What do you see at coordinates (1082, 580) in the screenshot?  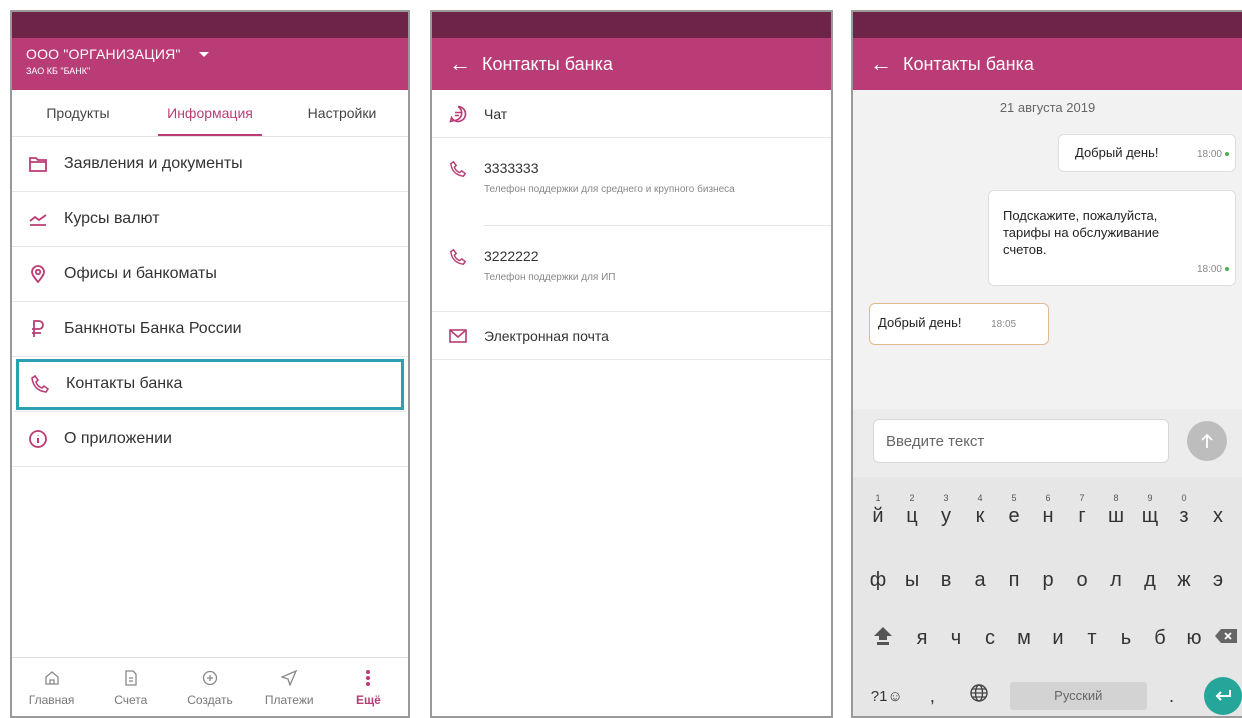 I see `key: о` at bounding box center [1082, 580].